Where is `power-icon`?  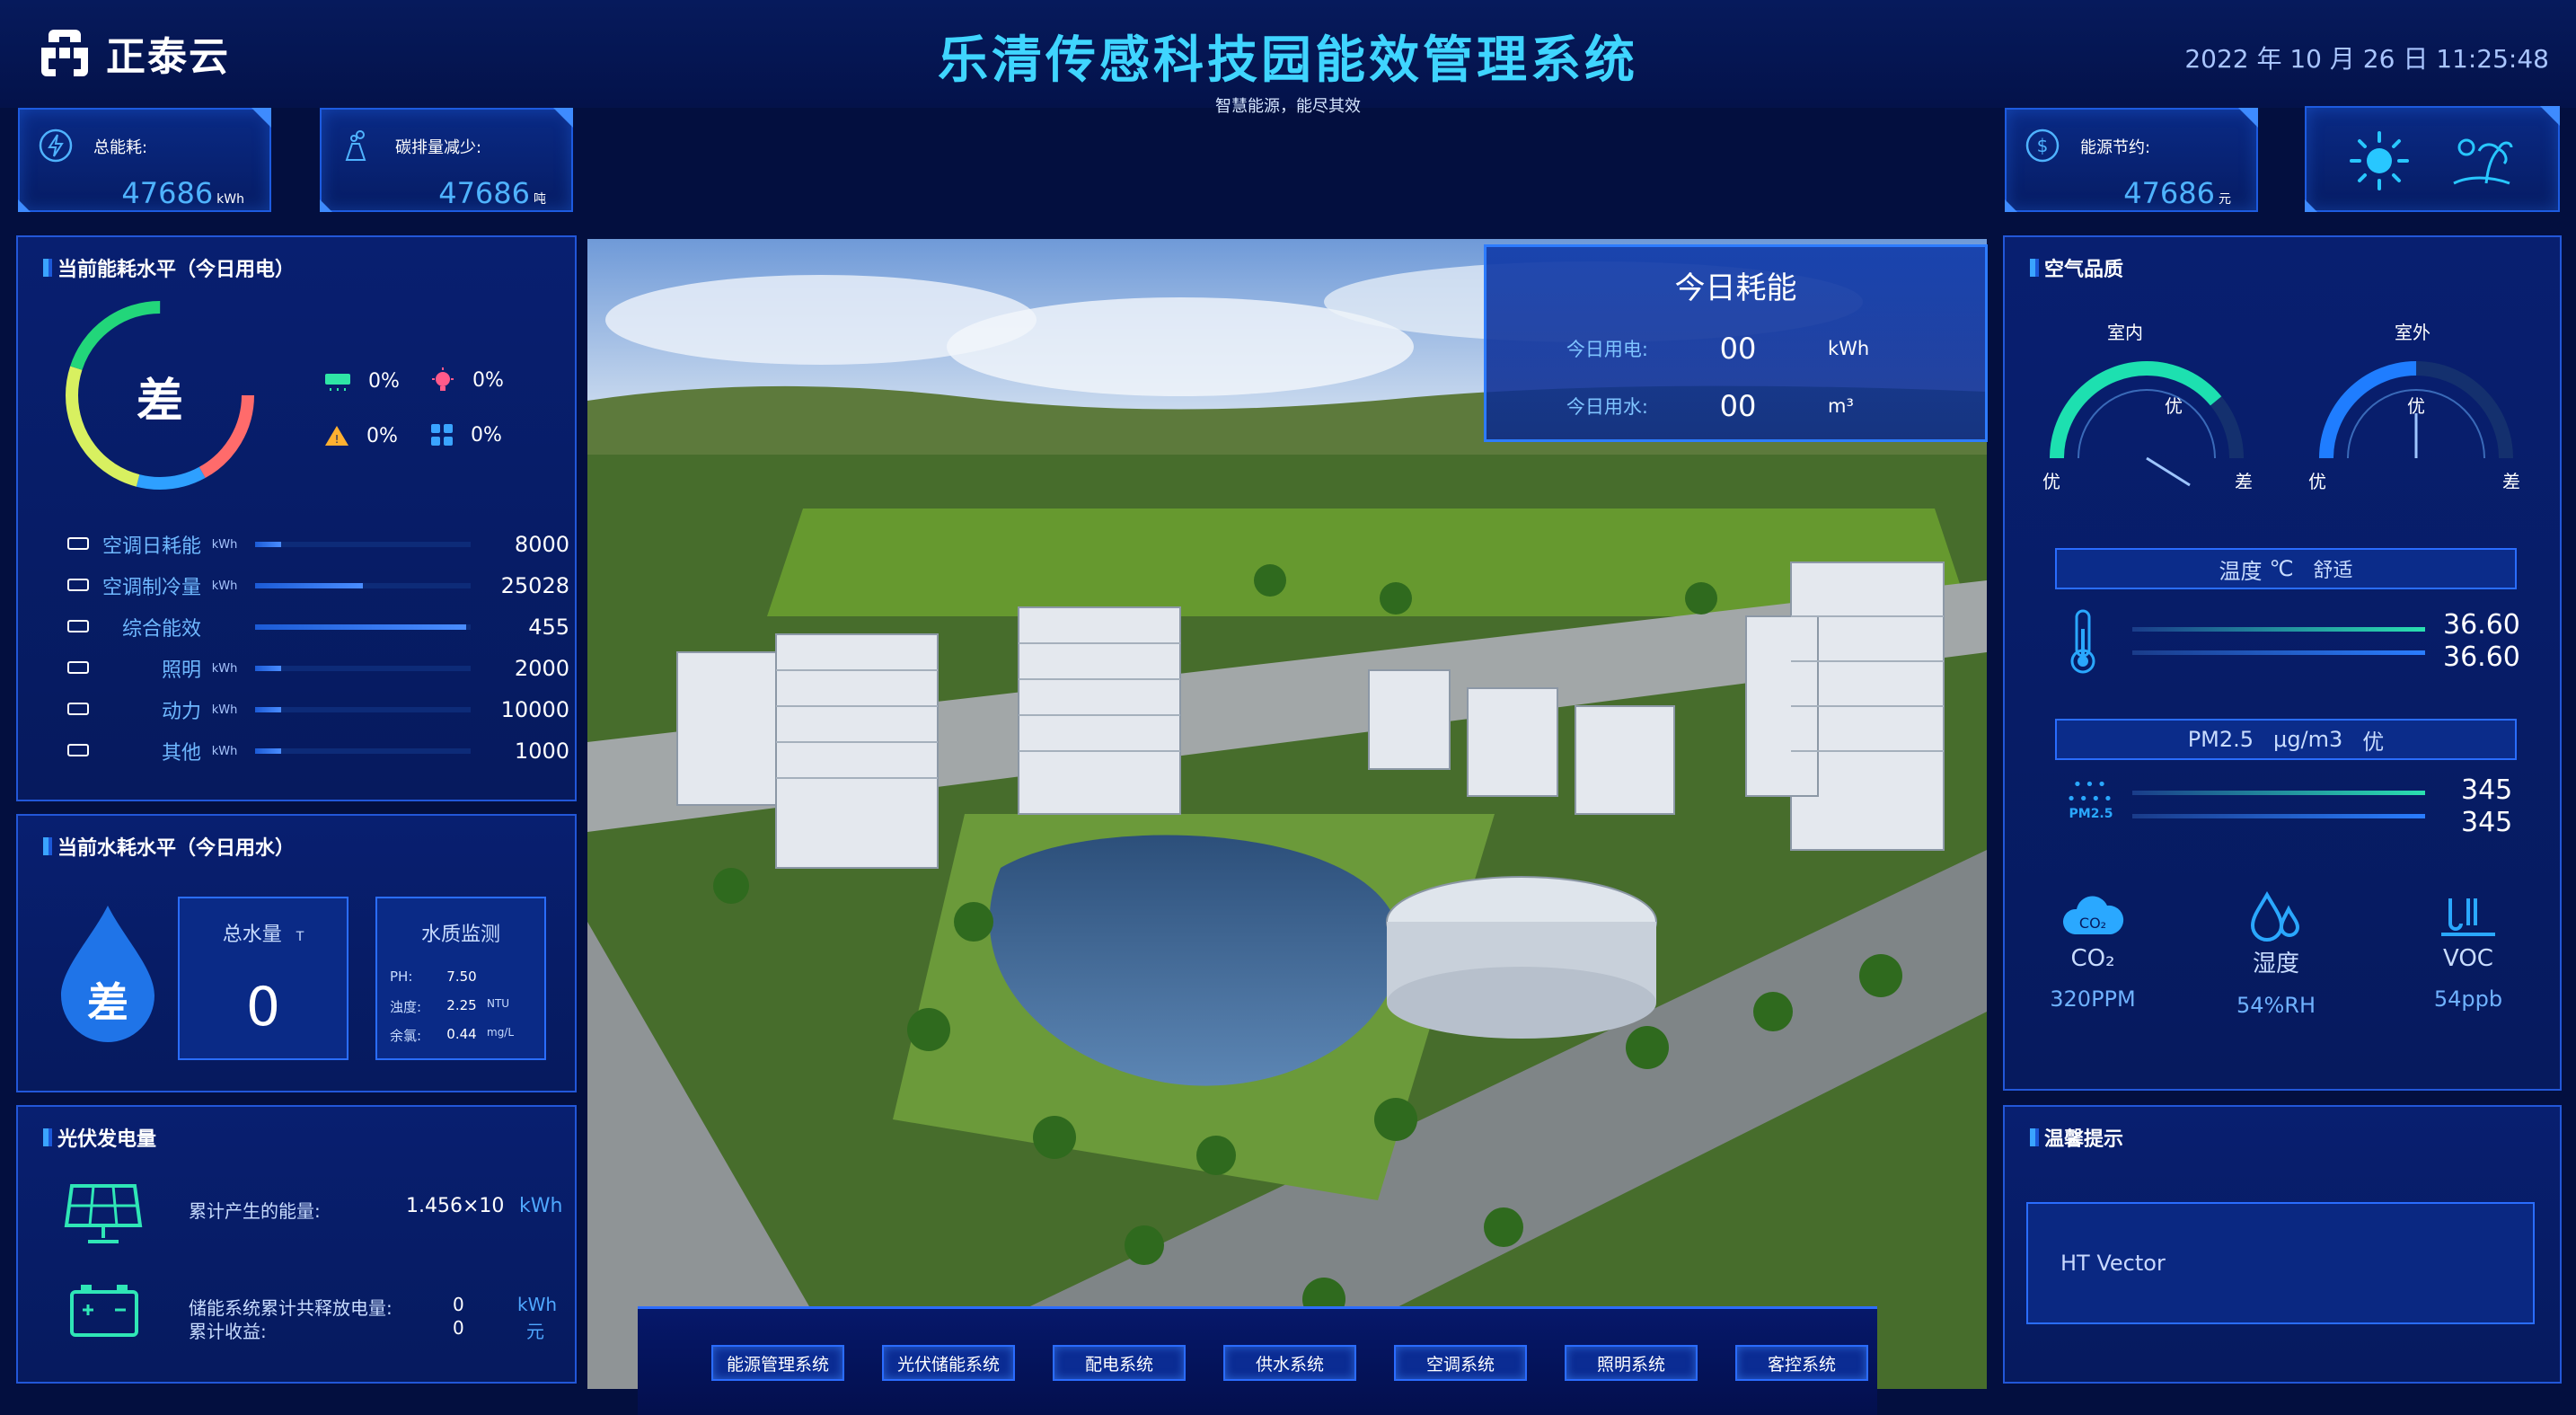 power-icon is located at coordinates (78, 710).